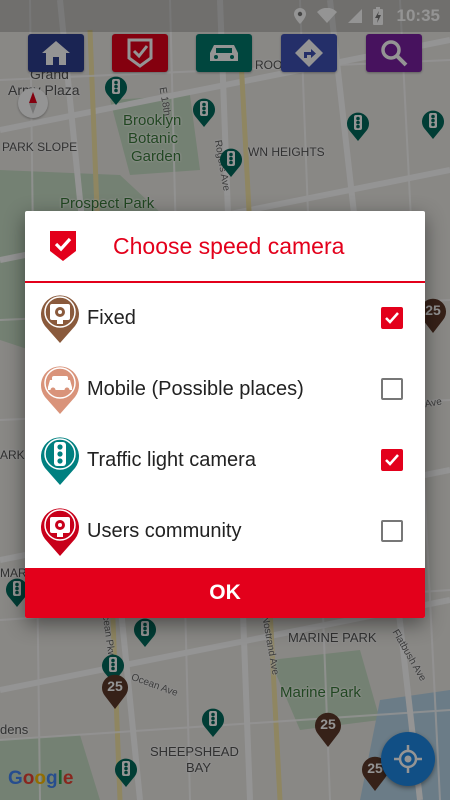  What do you see at coordinates (63, 246) in the screenshot?
I see `check-shield-icon` at bounding box center [63, 246].